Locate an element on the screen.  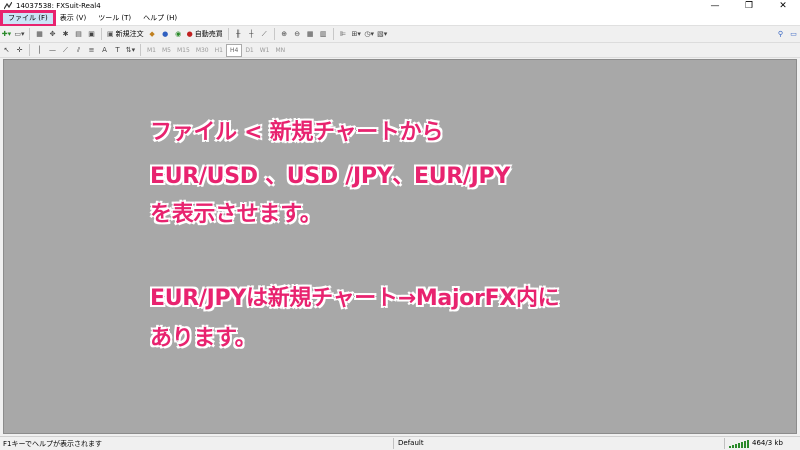
annotation-line-4: EUR/JPYは新規チャート→MajorFX内に is located at coordinates (355, 298).